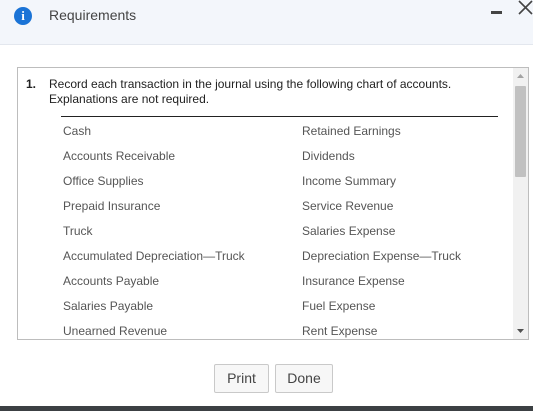 The width and height of the screenshot is (533, 411). What do you see at coordinates (154, 256) in the screenshot?
I see `account-item: Accumulated Depreciation—Truck` at bounding box center [154, 256].